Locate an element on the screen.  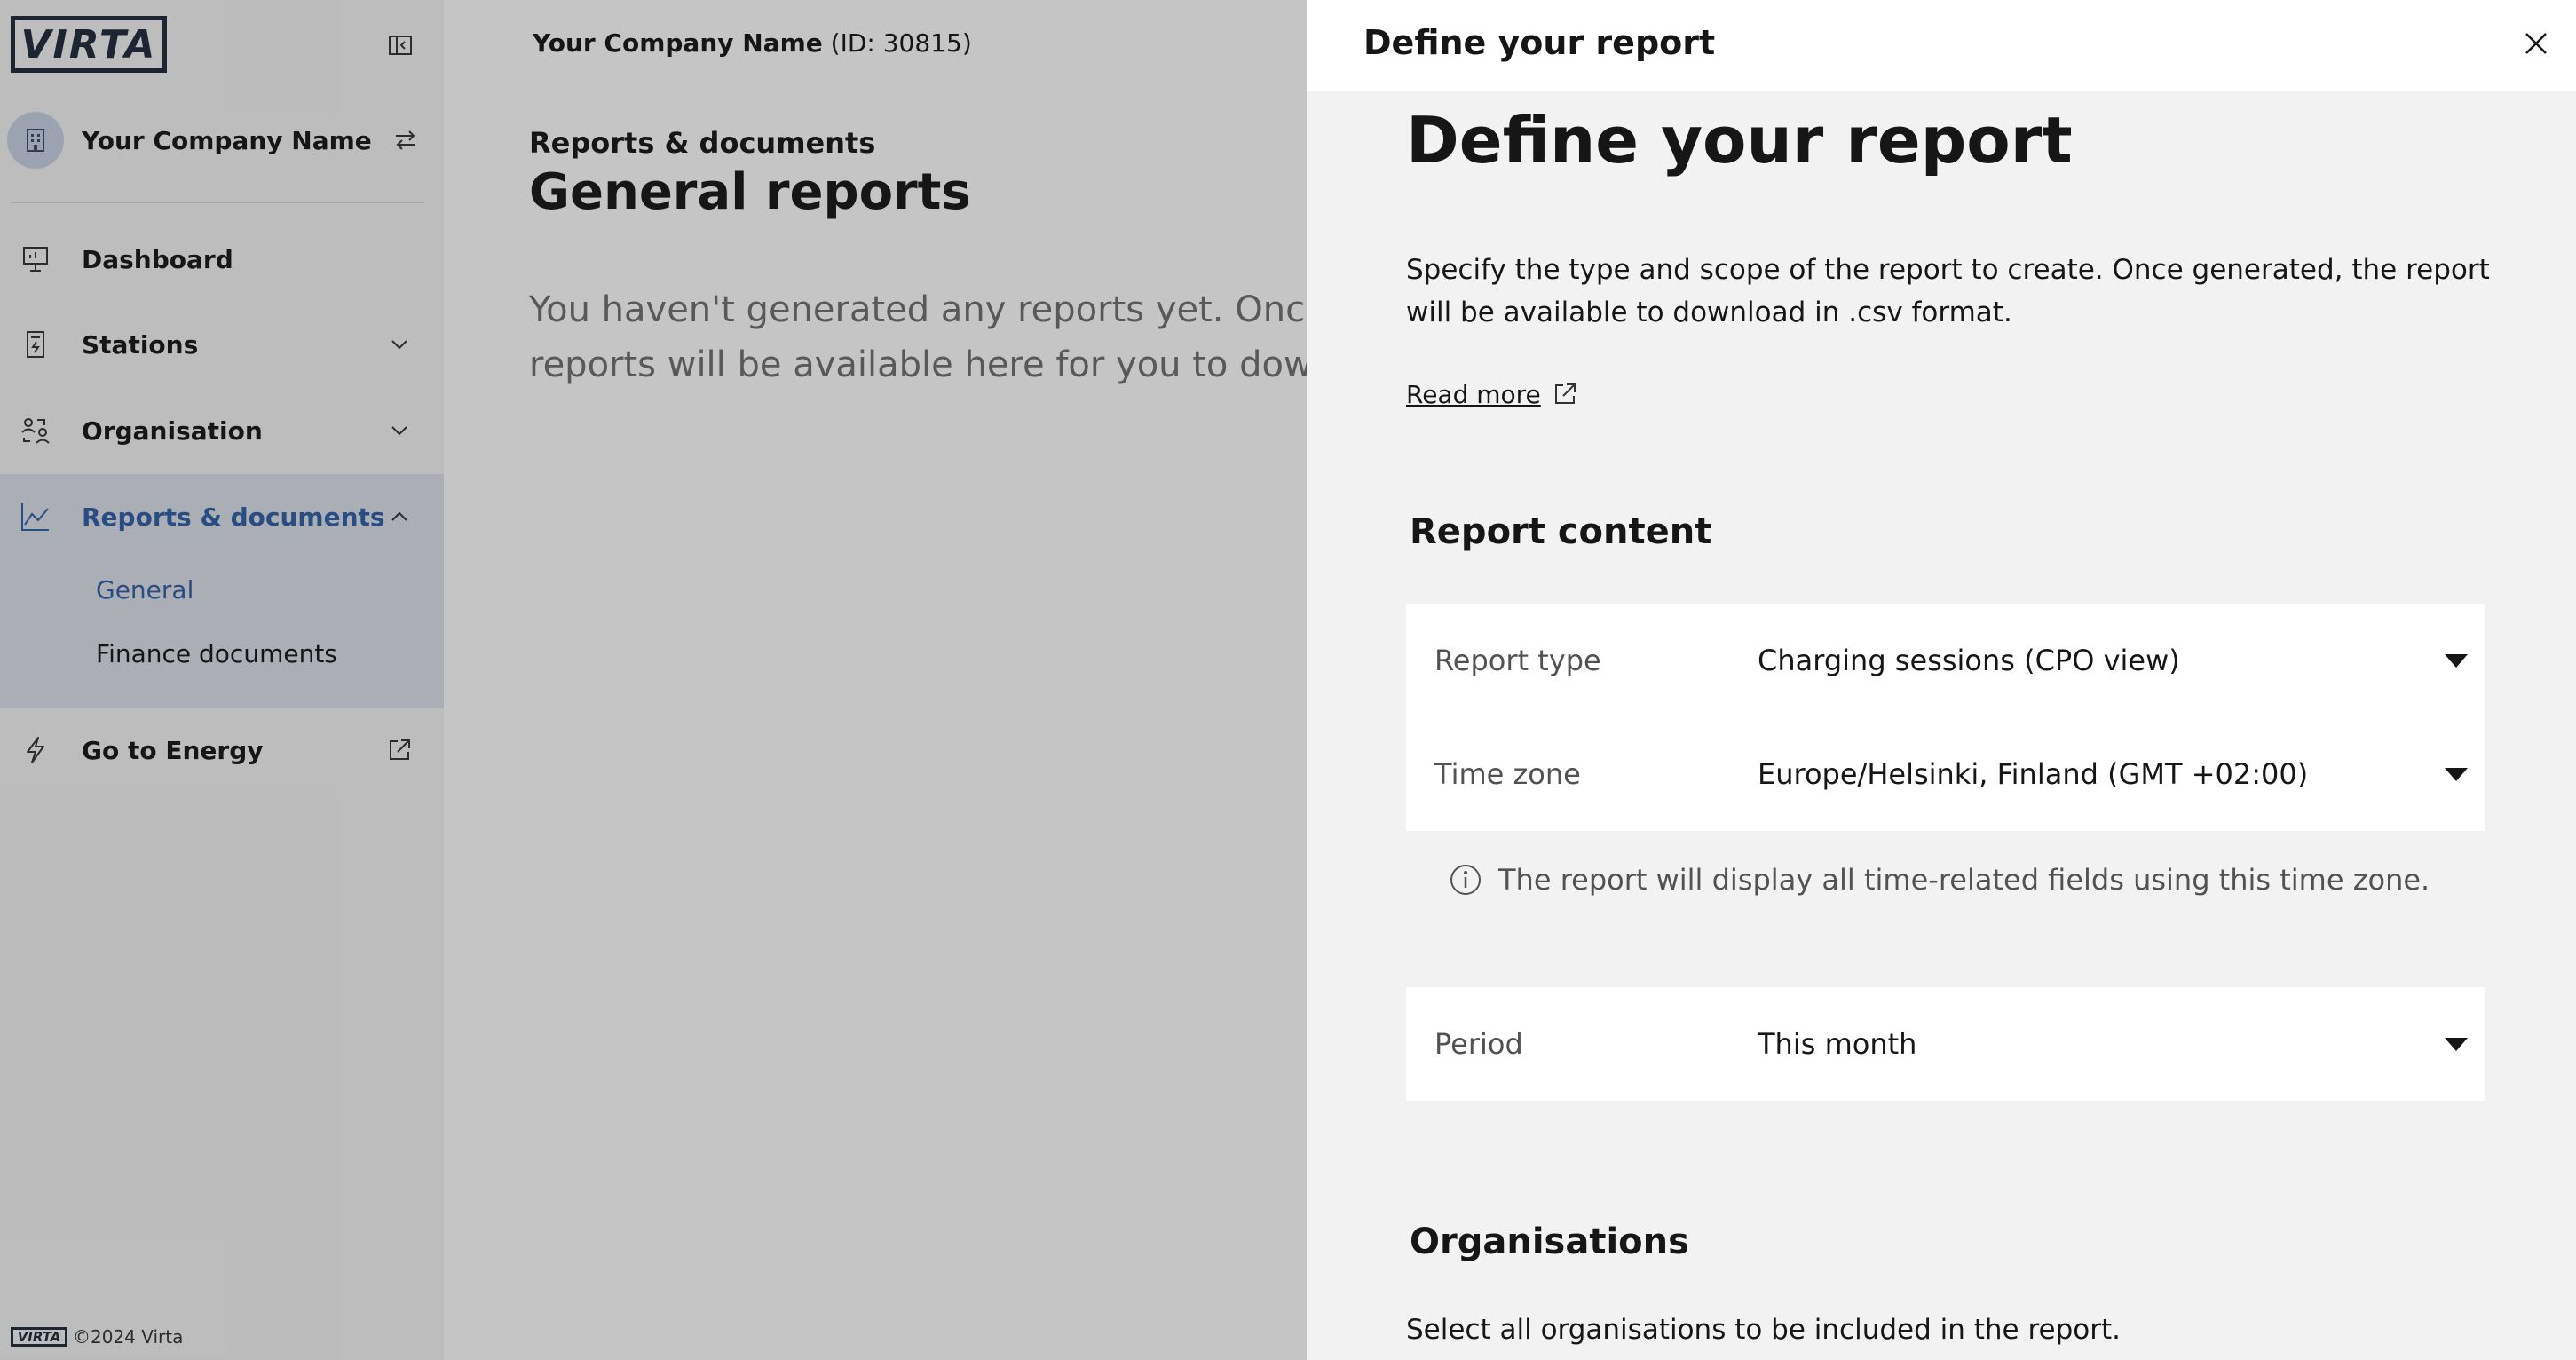
period-select: Period This month is located at coordinates (1945, 1044).